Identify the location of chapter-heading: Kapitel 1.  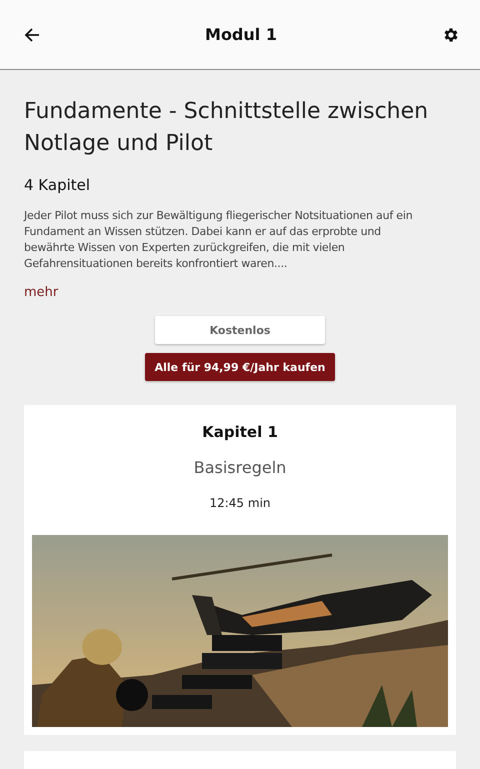
(240, 432).